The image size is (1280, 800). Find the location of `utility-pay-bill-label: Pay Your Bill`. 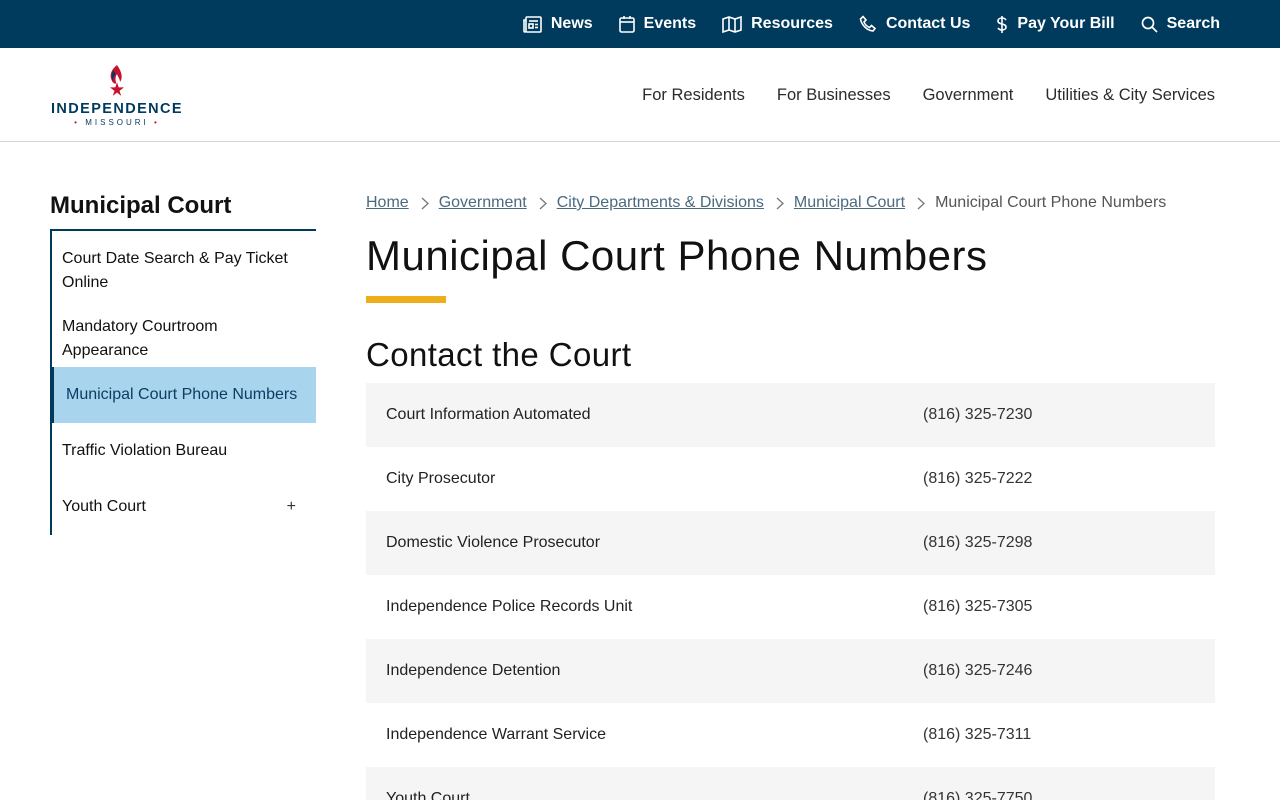

utility-pay-bill-label: Pay Your Bill is located at coordinates (1066, 23).